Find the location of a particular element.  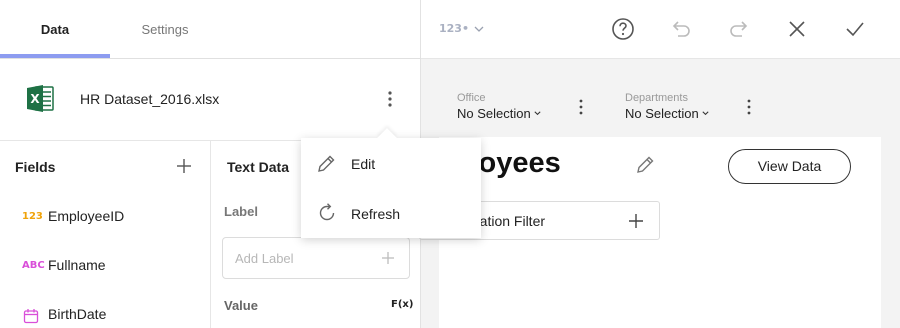

pencil-icon is located at coordinates (326, 163).